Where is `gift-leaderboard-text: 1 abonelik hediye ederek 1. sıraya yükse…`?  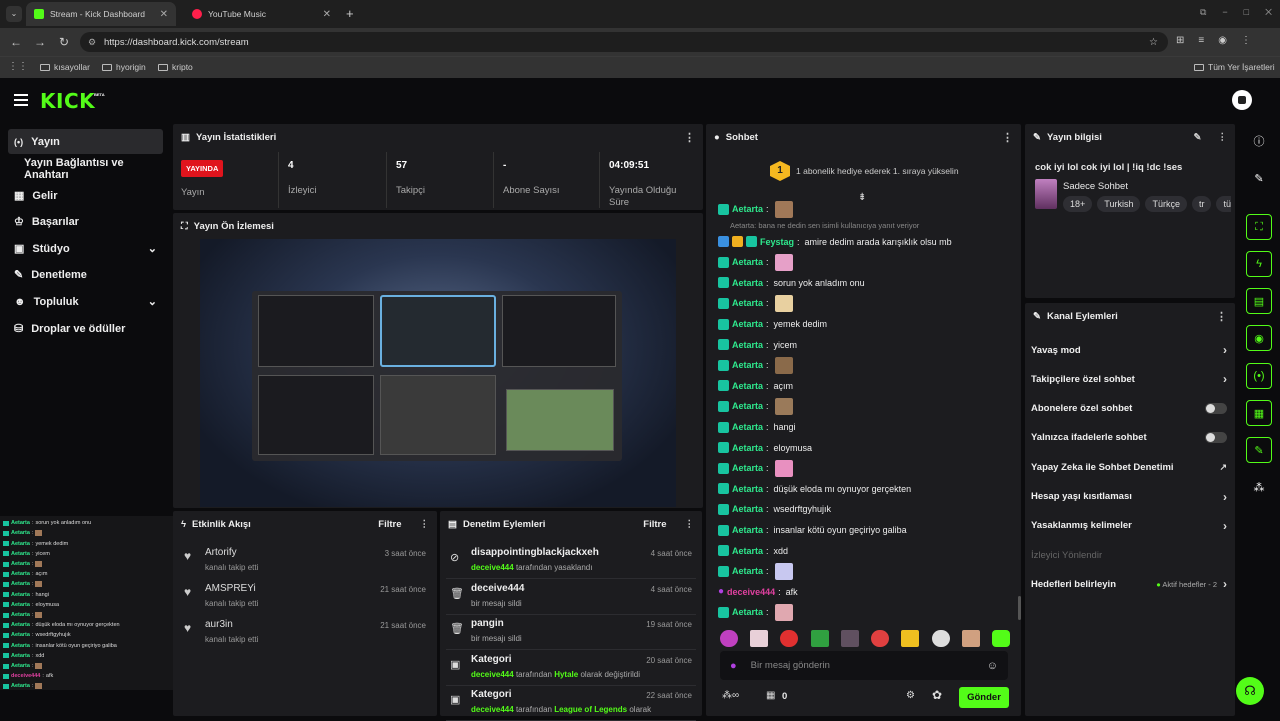 gift-leaderboard-text: 1 abonelik hediye ederek 1. sıraya yükse… is located at coordinates (877, 171).